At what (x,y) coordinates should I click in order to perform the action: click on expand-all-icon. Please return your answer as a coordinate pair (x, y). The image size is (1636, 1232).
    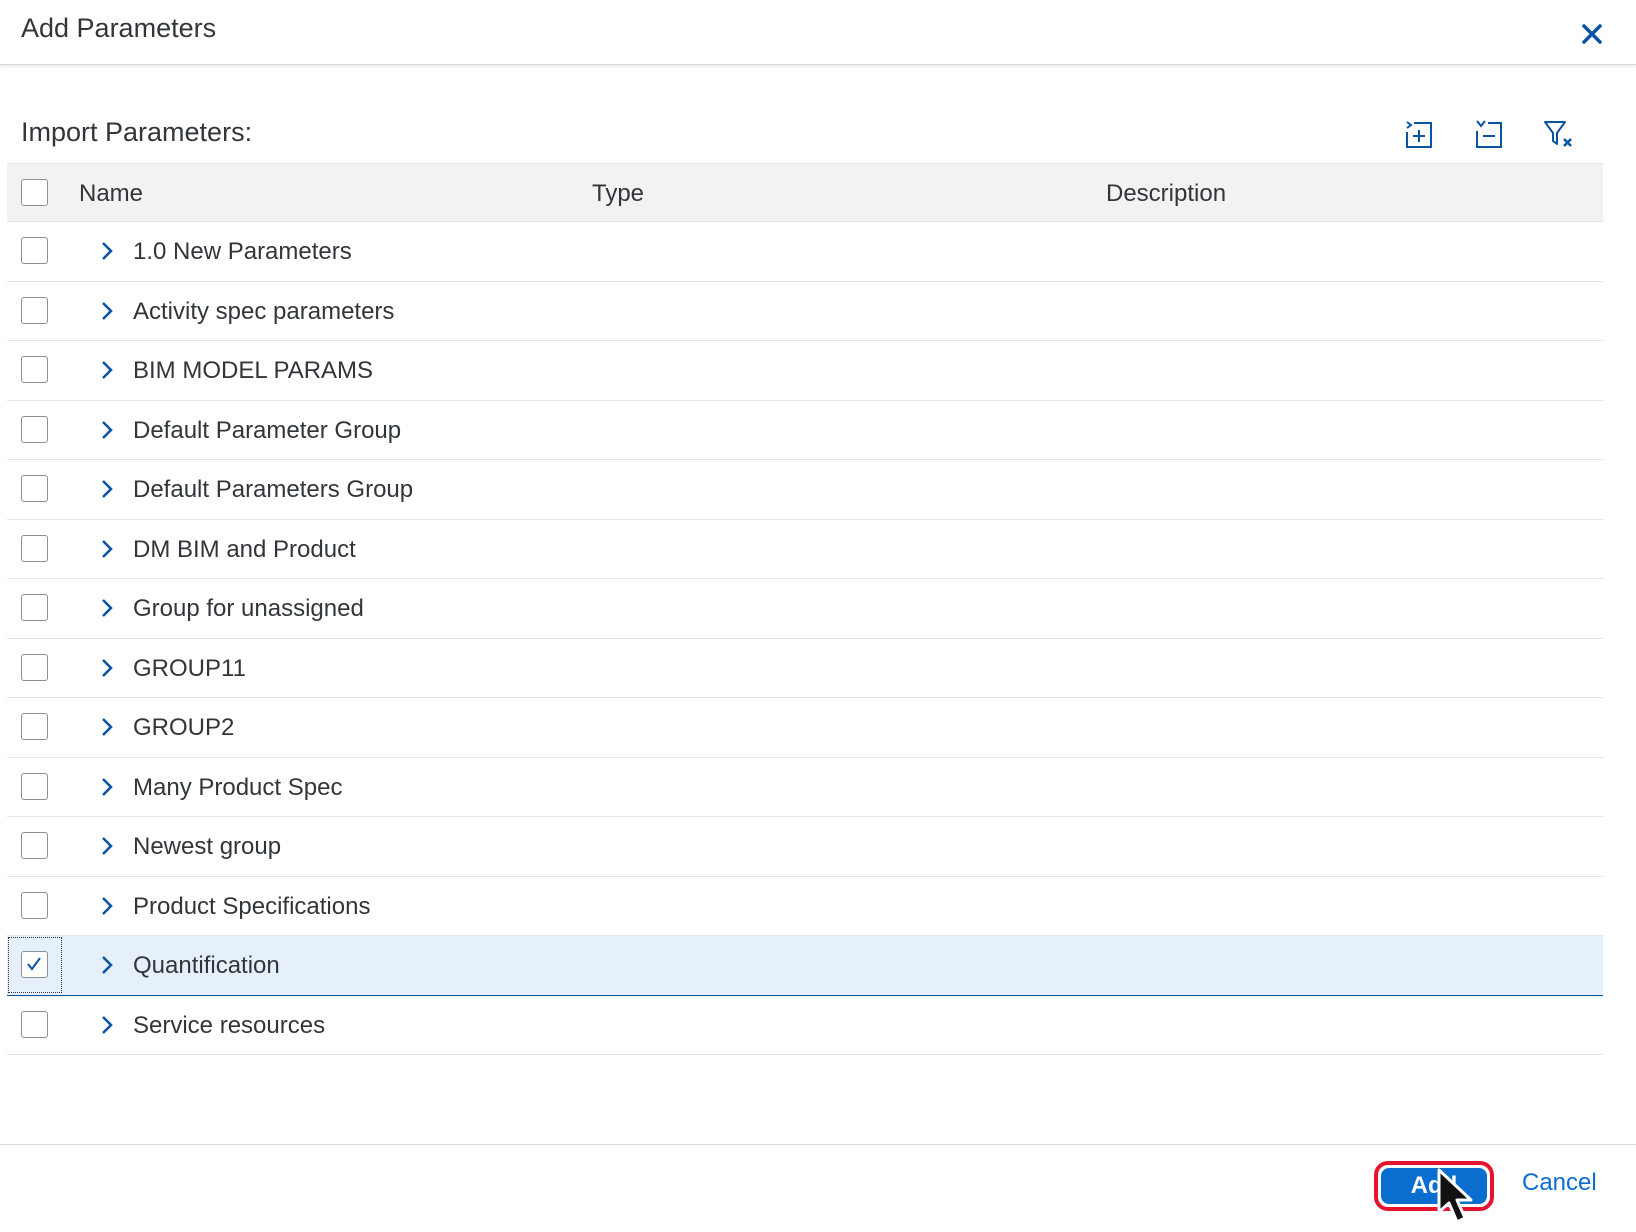
    Looking at the image, I should click on (1418, 134).